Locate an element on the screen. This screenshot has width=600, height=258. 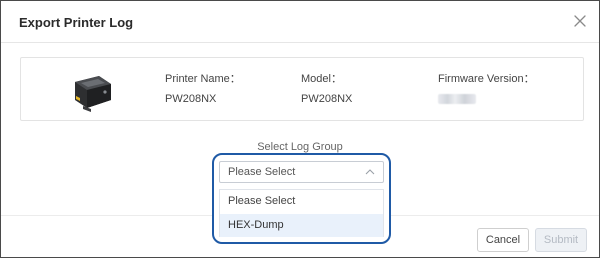
option-hex-dump: HEX-Dump is located at coordinates (301, 225).